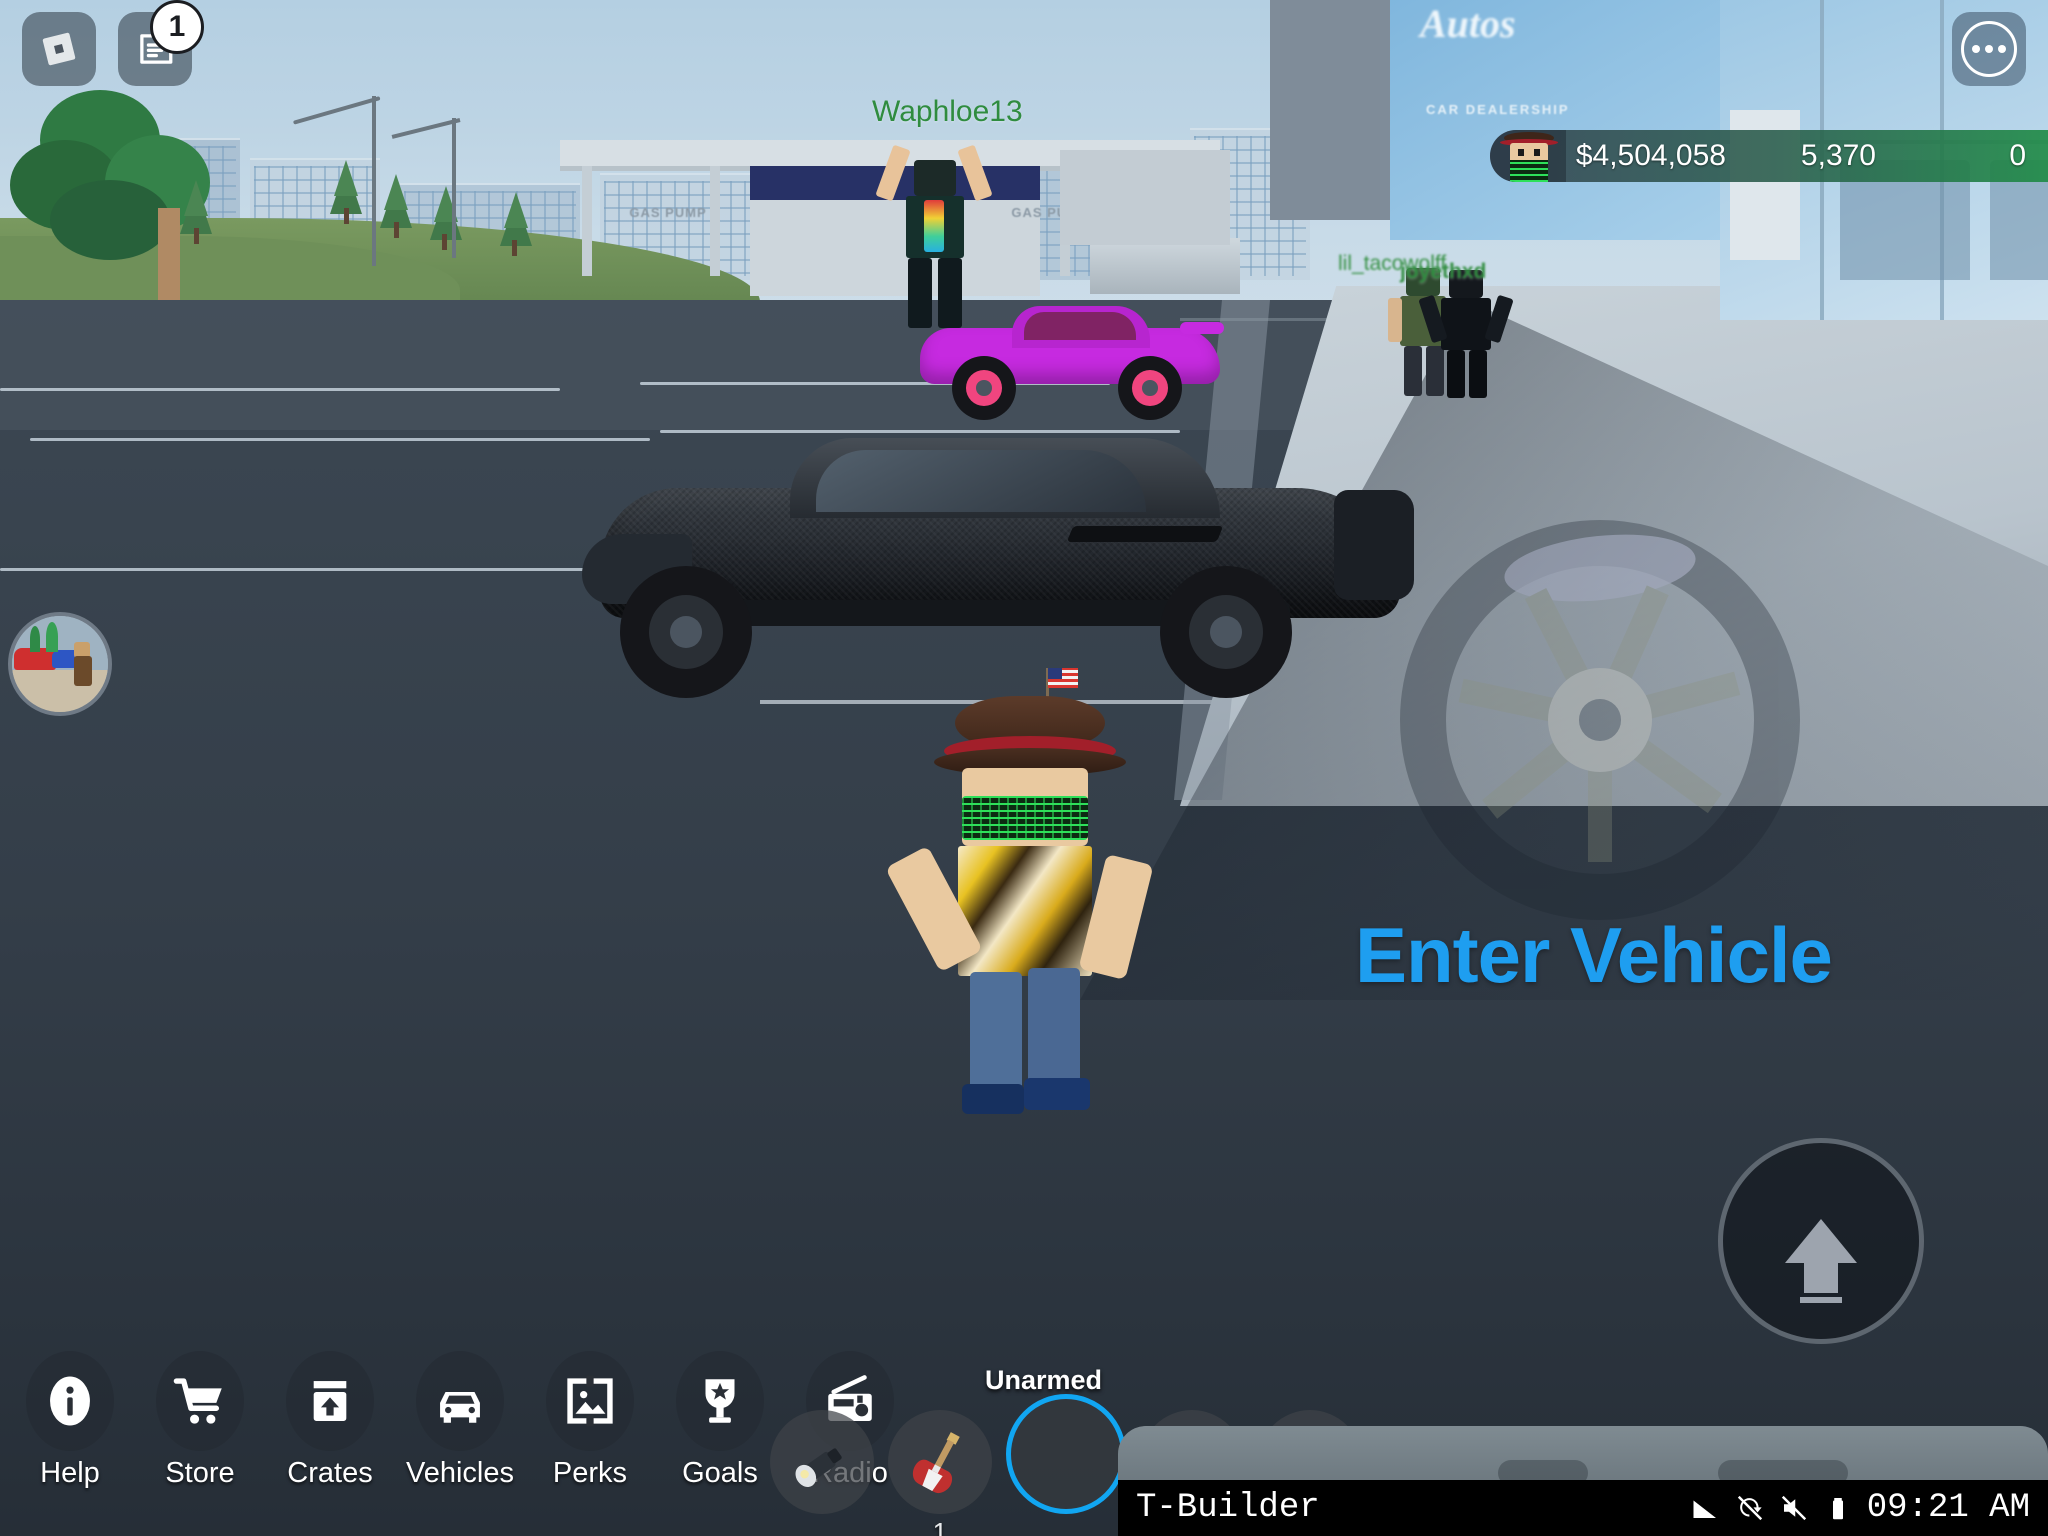 The height and width of the screenshot is (1536, 2048). Describe the element at coordinates (177, 27) in the screenshot. I see `chat-unread-badge: 1` at that location.